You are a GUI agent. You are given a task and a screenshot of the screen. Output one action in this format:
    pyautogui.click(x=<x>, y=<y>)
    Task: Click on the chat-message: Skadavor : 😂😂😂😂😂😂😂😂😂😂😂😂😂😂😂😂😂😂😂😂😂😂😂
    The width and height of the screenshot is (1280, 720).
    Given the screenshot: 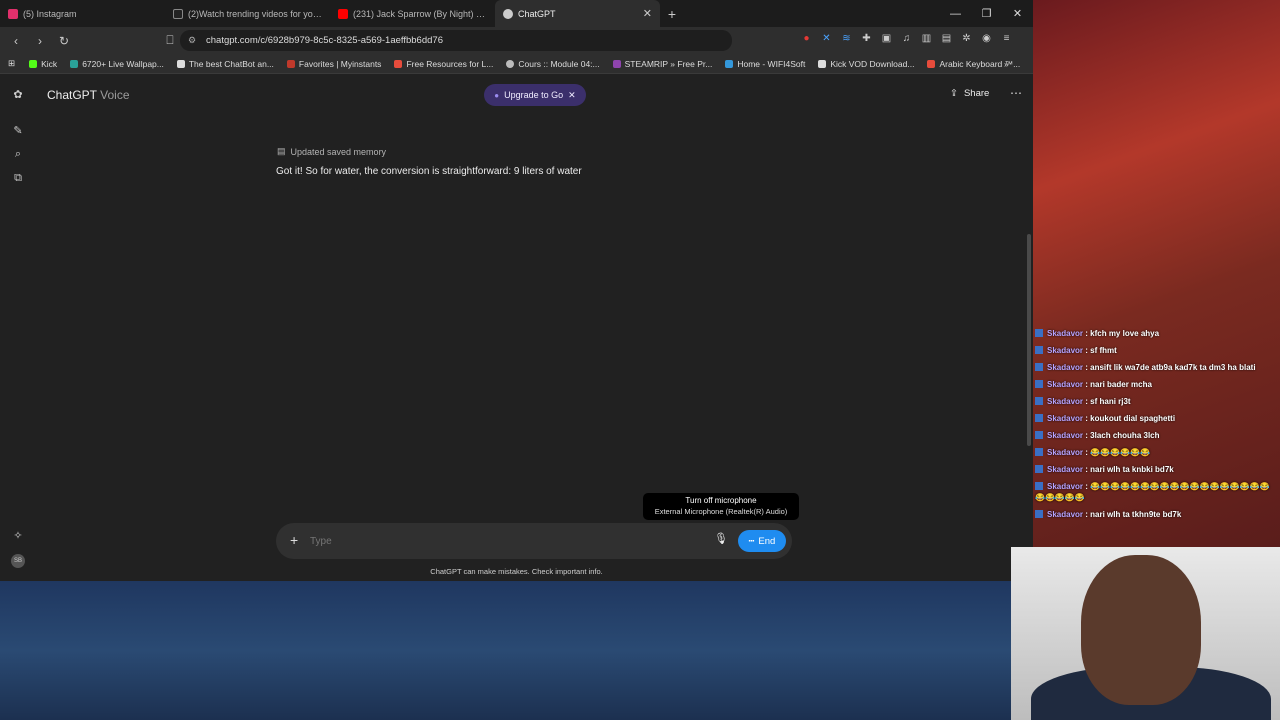 What is the action you would take?
    pyautogui.click(x=1152, y=492)
    